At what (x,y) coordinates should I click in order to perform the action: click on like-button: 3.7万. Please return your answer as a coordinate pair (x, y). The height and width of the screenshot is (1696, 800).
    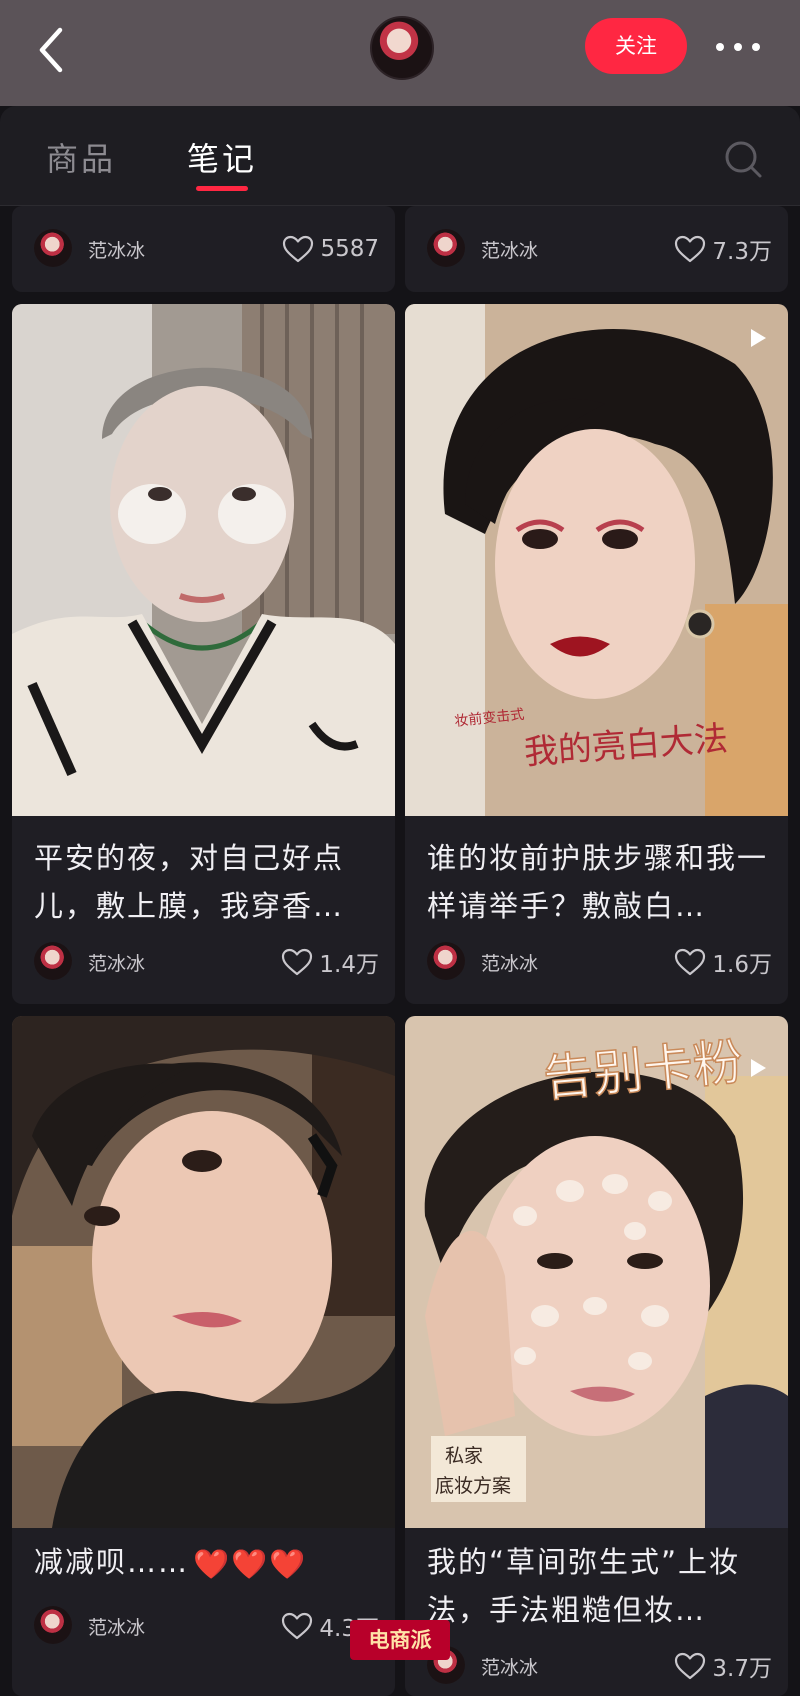
    Looking at the image, I should click on (723, 1666).